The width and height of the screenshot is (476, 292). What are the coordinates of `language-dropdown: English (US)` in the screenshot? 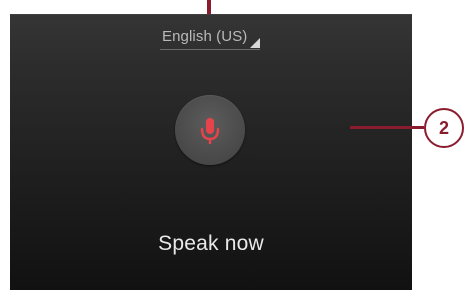 It's located at (210, 38).